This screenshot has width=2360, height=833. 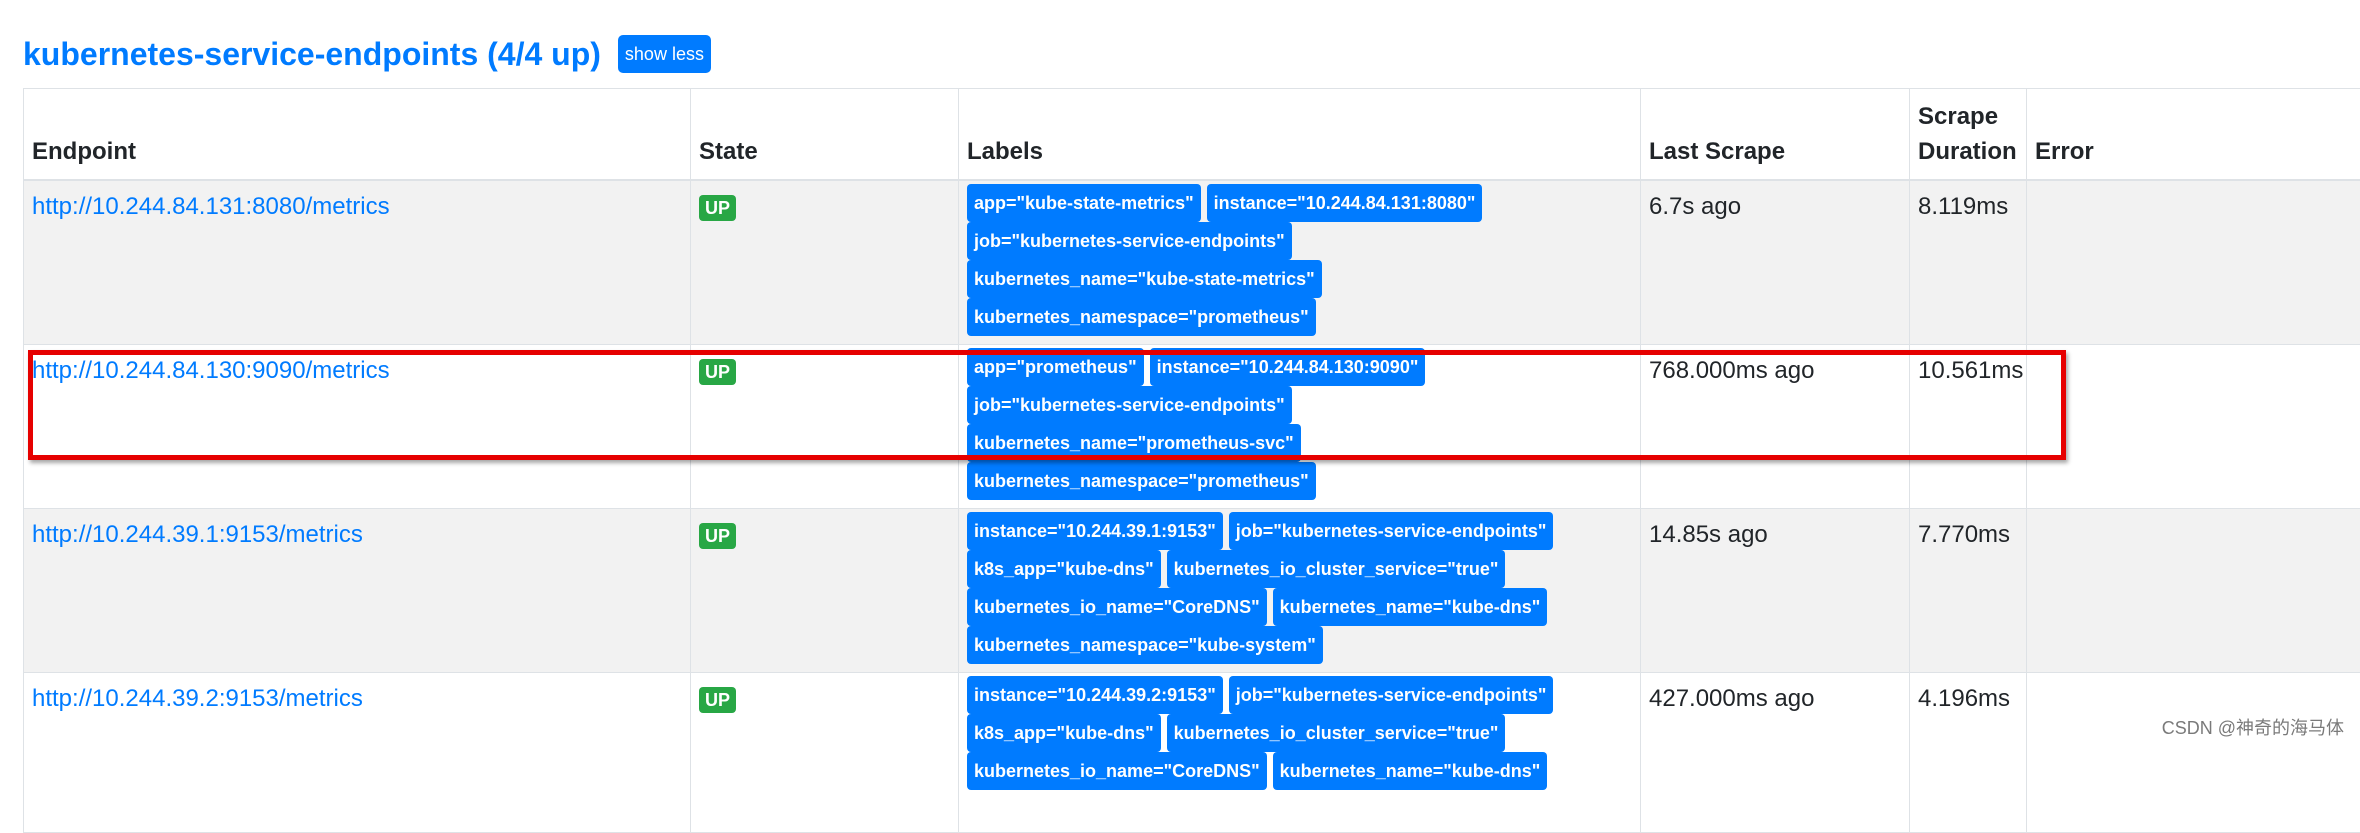 I want to click on label-badge: kubernetes_name="prometheus-svc", so click(x=1134, y=443).